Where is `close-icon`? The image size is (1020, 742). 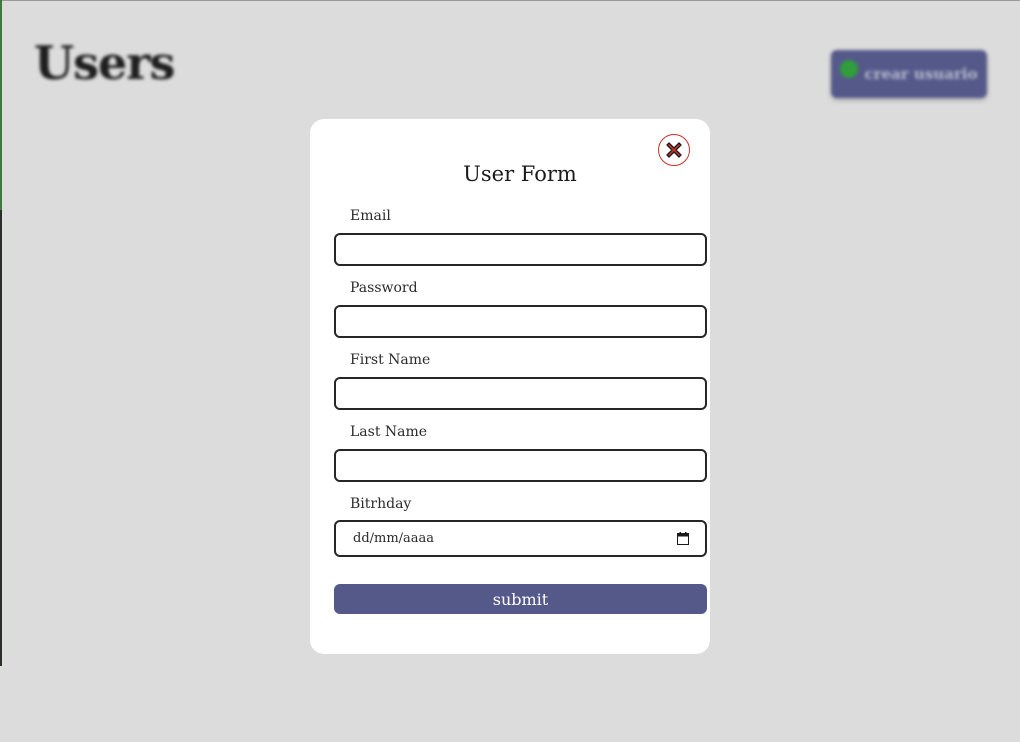 close-icon is located at coordinates (674, 150).